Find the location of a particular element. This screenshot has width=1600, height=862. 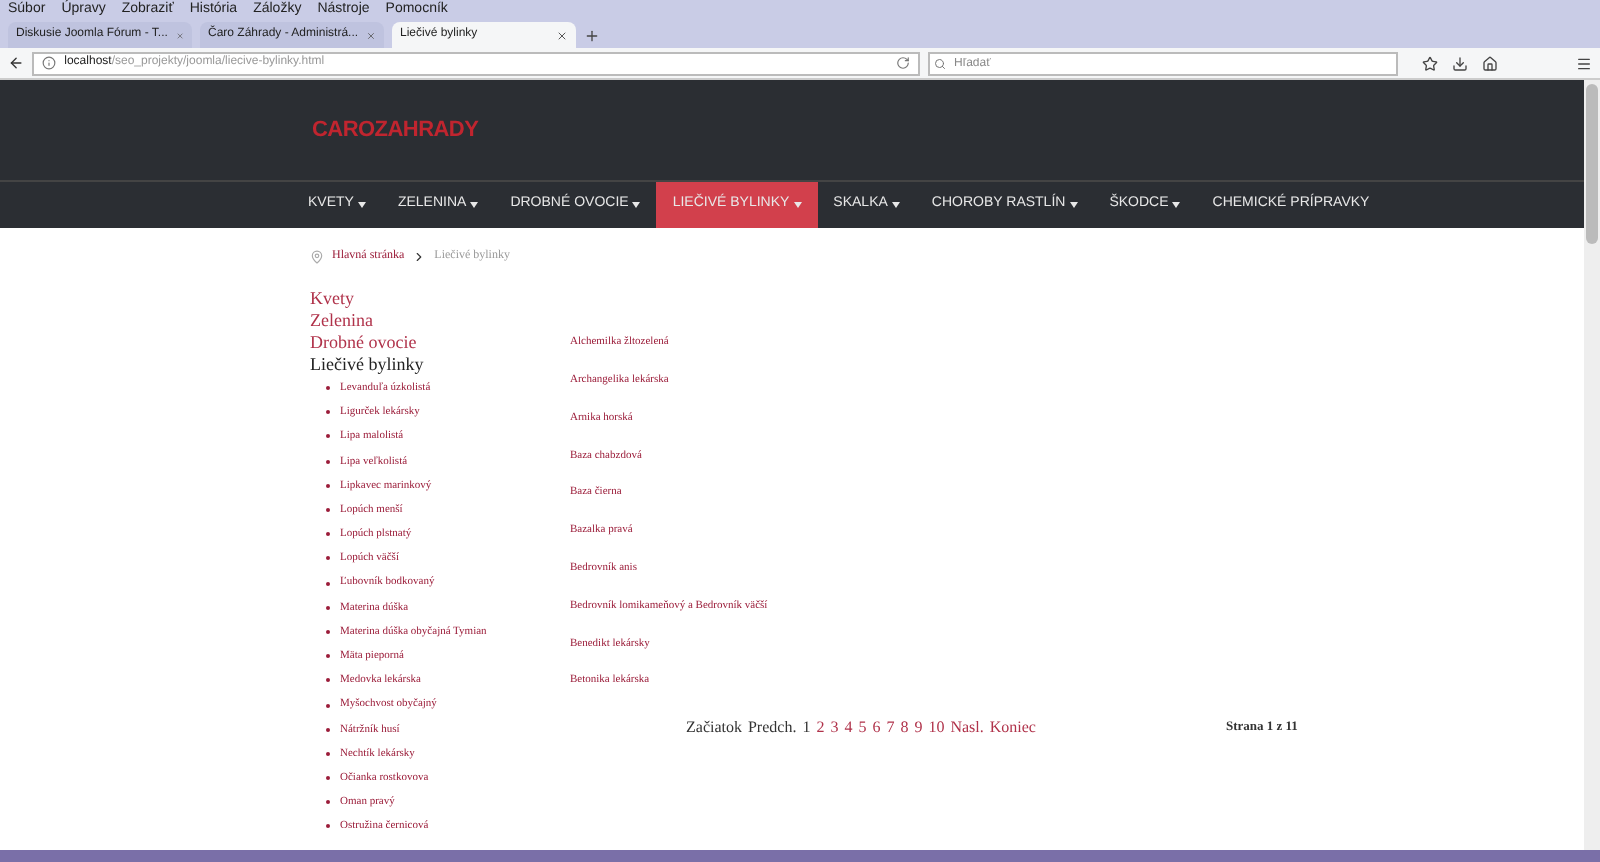

home-icon is located at coordinates (1490, 63).